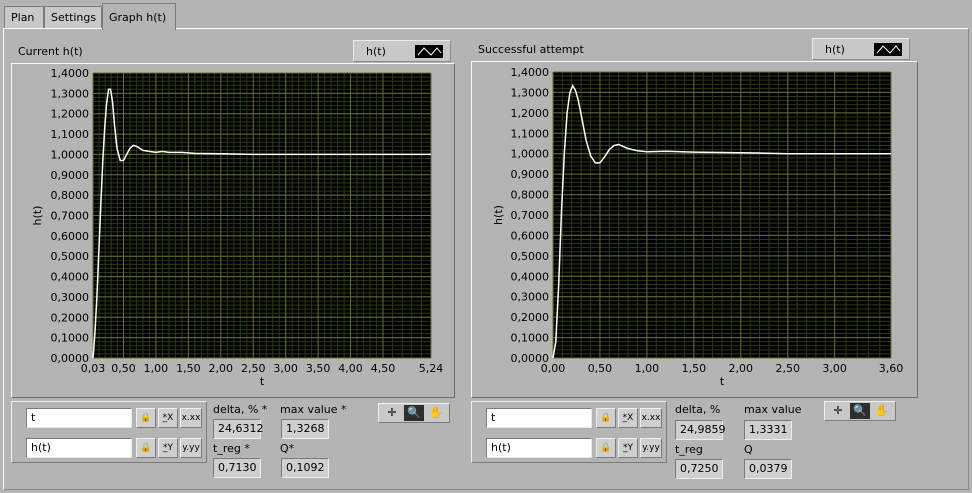  I want to click on left-delta-value: 24,6312, so click(238, 429).